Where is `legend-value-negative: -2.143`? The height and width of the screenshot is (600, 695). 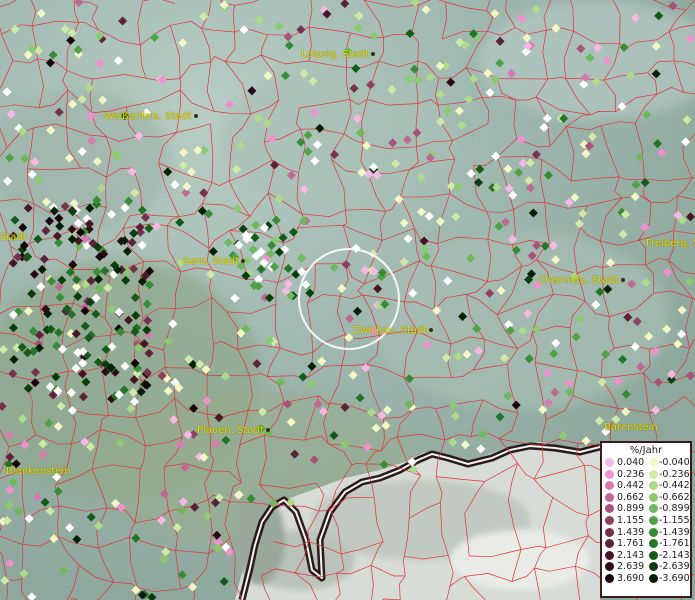 legend-value-negative: -2.143 is located at coordinates (674, 555).